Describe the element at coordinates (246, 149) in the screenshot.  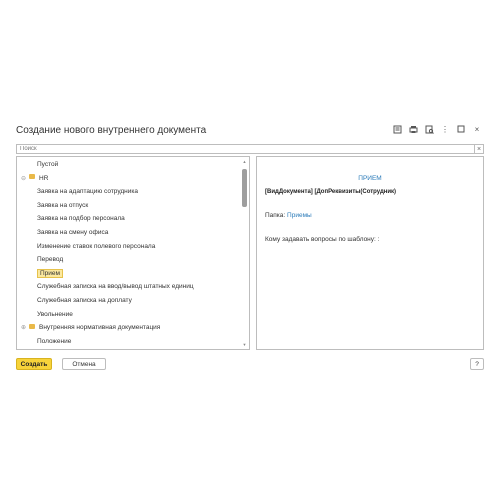
I see `search-input` at that location.